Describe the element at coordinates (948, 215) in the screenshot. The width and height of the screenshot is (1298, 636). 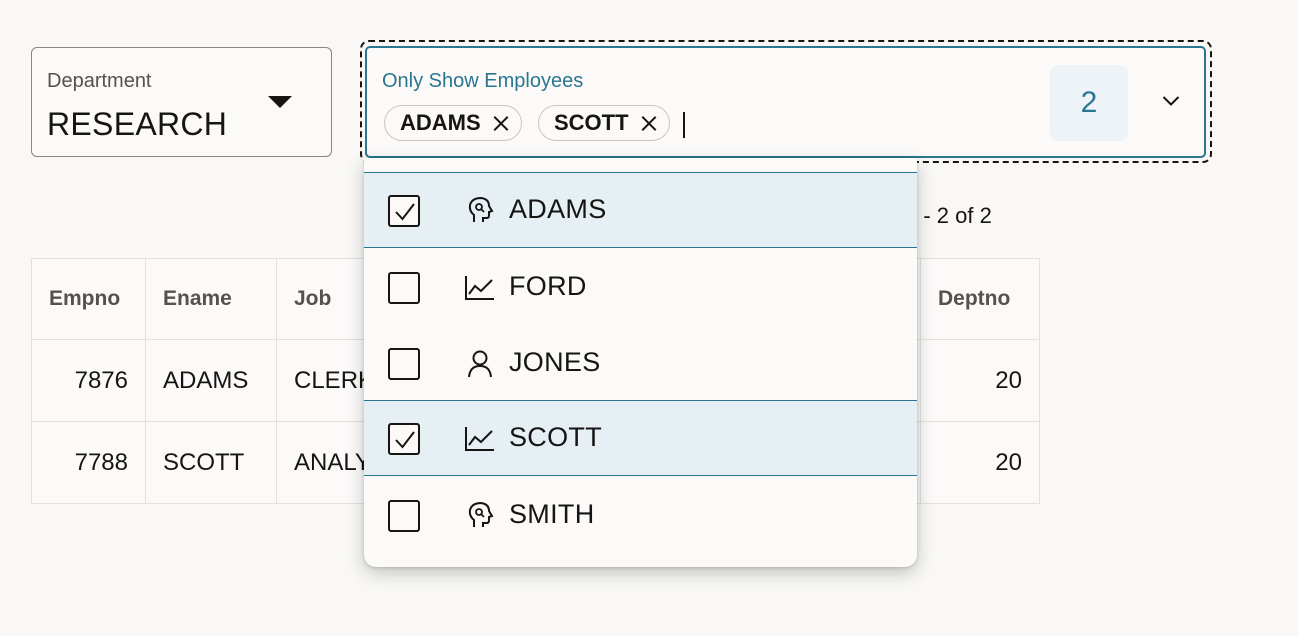
I see `pagination-info: 1 - 2 of 2` at that location.